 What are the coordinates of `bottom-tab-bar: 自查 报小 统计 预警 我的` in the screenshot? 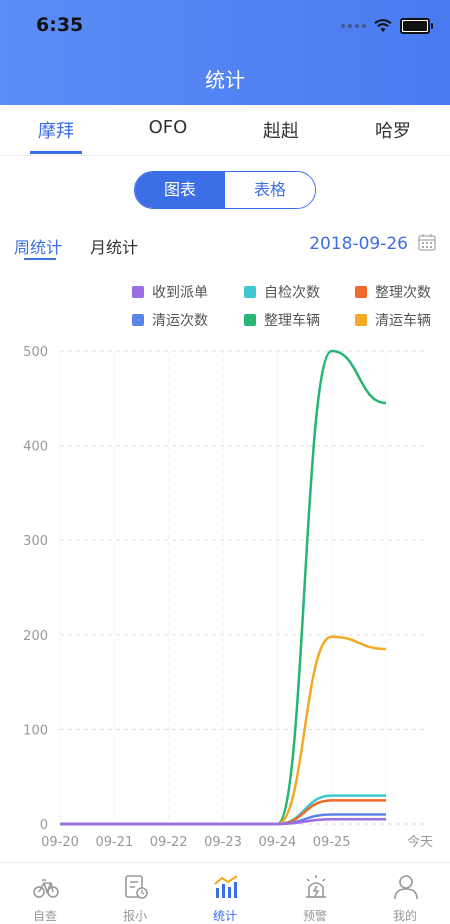 It's located at (225, 892).